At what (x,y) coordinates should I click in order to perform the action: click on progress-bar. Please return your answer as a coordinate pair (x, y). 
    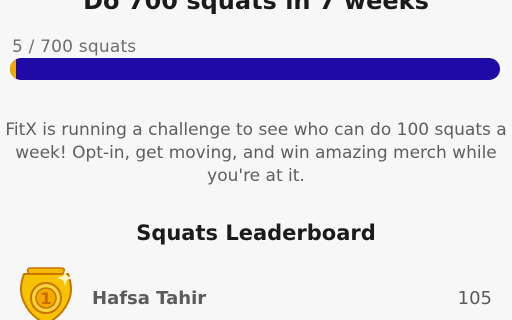
    Looking at the image, I should click on (255, 69).